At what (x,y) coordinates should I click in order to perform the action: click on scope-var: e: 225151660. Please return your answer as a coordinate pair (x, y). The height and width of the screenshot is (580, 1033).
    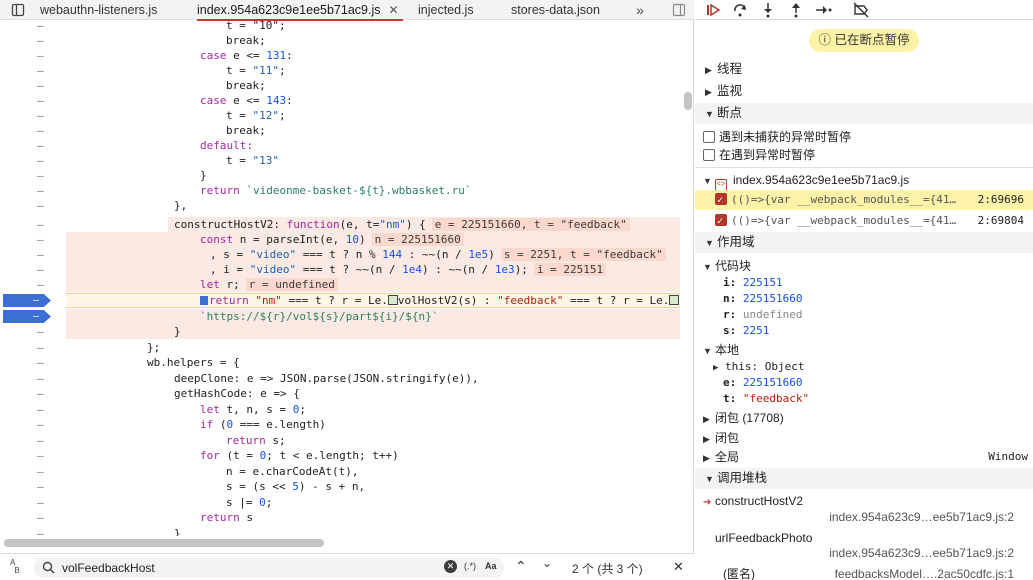
    Looking at the image, I should click on (864, 383).